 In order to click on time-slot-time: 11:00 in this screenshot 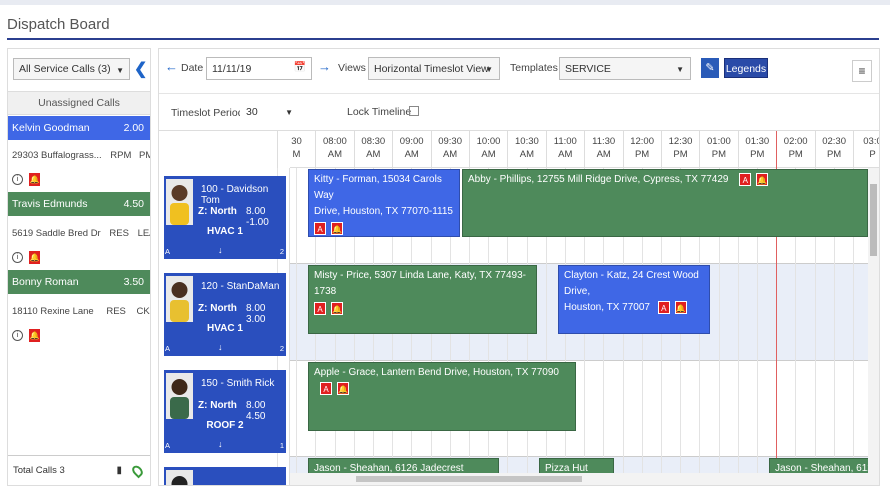, I will do `click(565, 141)`.